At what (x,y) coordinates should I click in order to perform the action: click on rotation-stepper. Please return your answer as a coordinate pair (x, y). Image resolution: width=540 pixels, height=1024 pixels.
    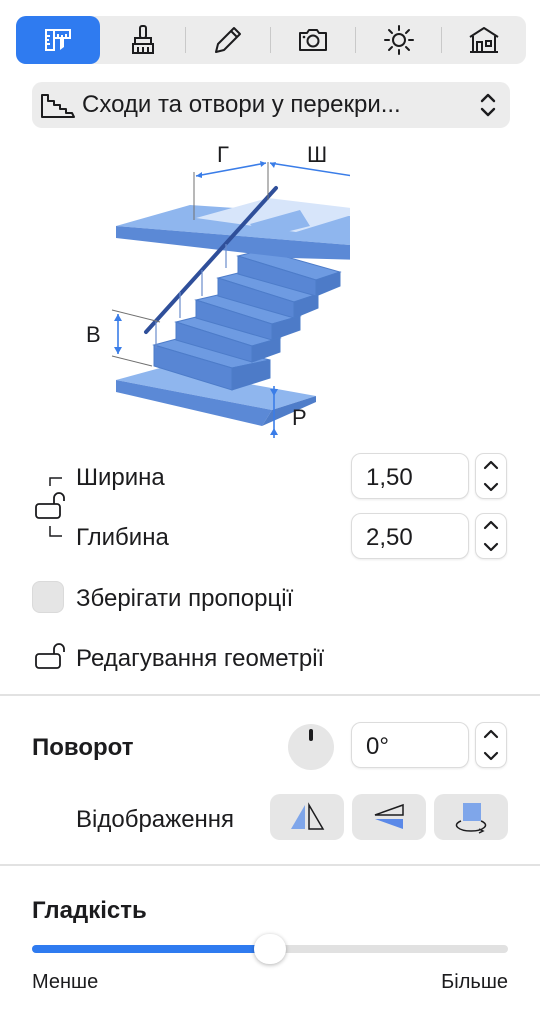
    Looking at the image, I should click on (491, 745).